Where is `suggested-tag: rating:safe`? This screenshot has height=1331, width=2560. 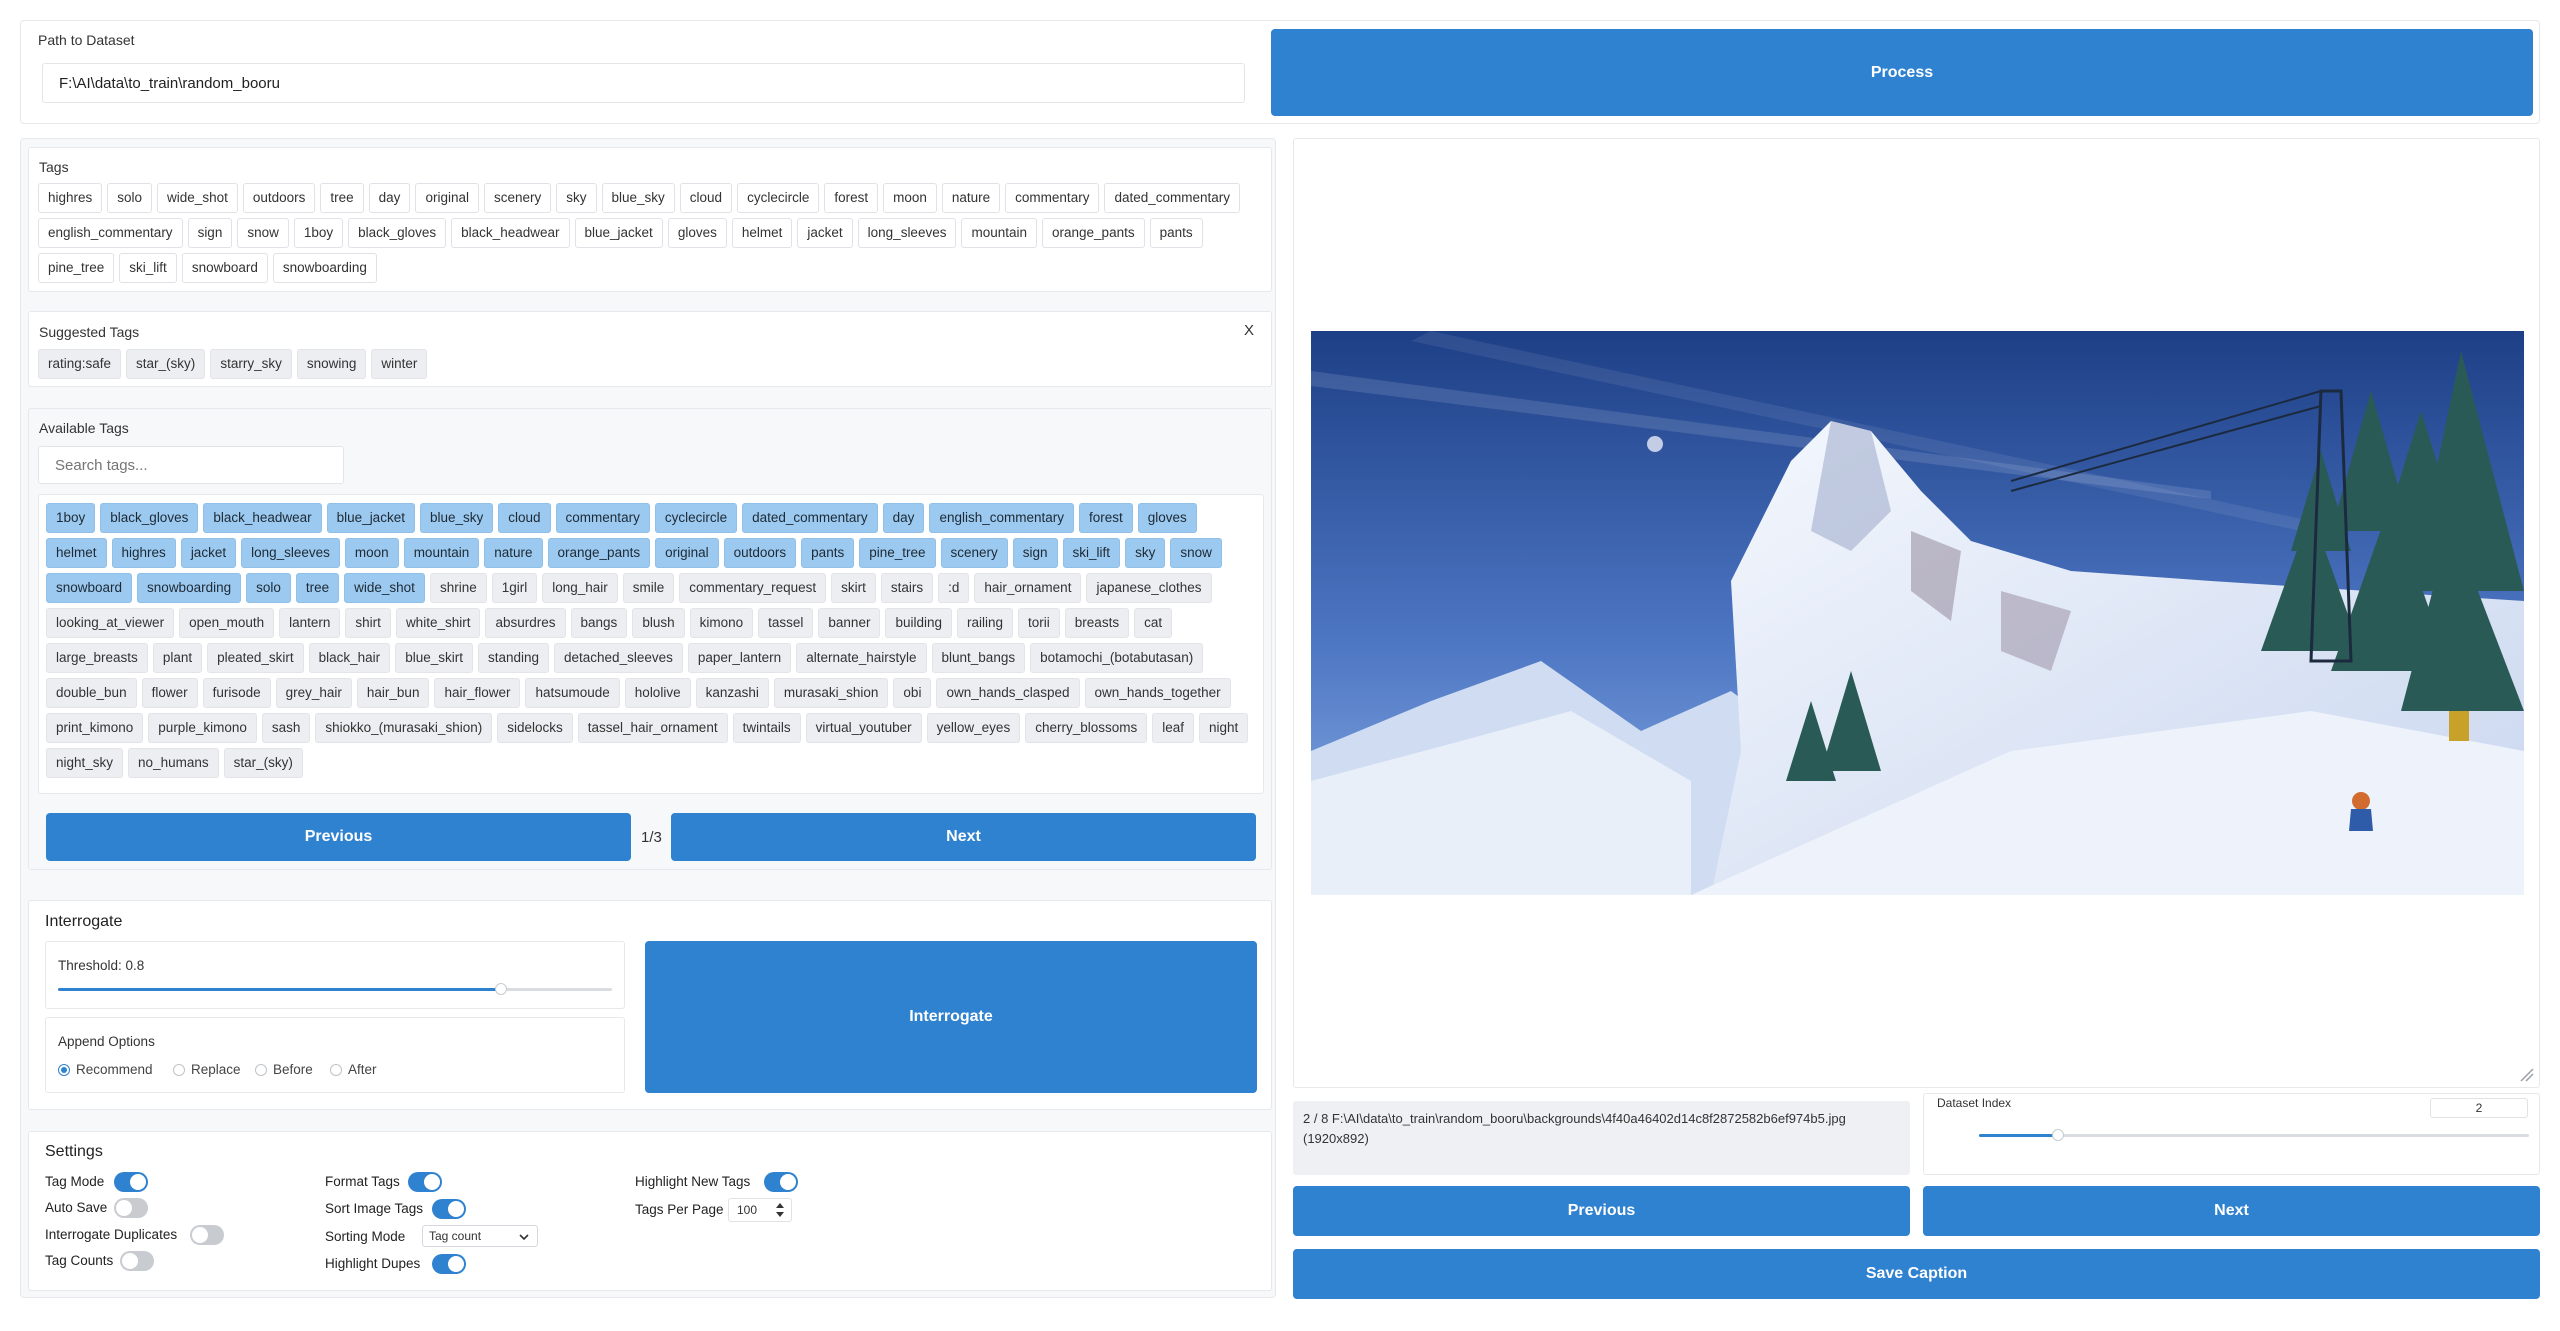
suggested-tag: rating:safe is located at coordinates (80, 364).